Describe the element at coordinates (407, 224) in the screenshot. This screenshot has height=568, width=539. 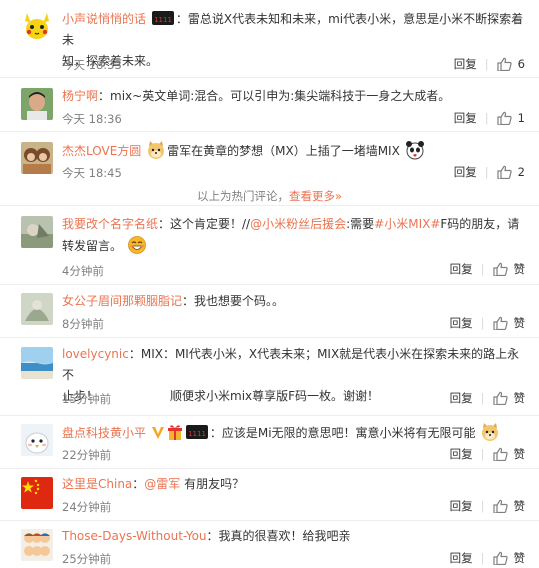
I see `hashtag-link: #小米MIX#` at that location.